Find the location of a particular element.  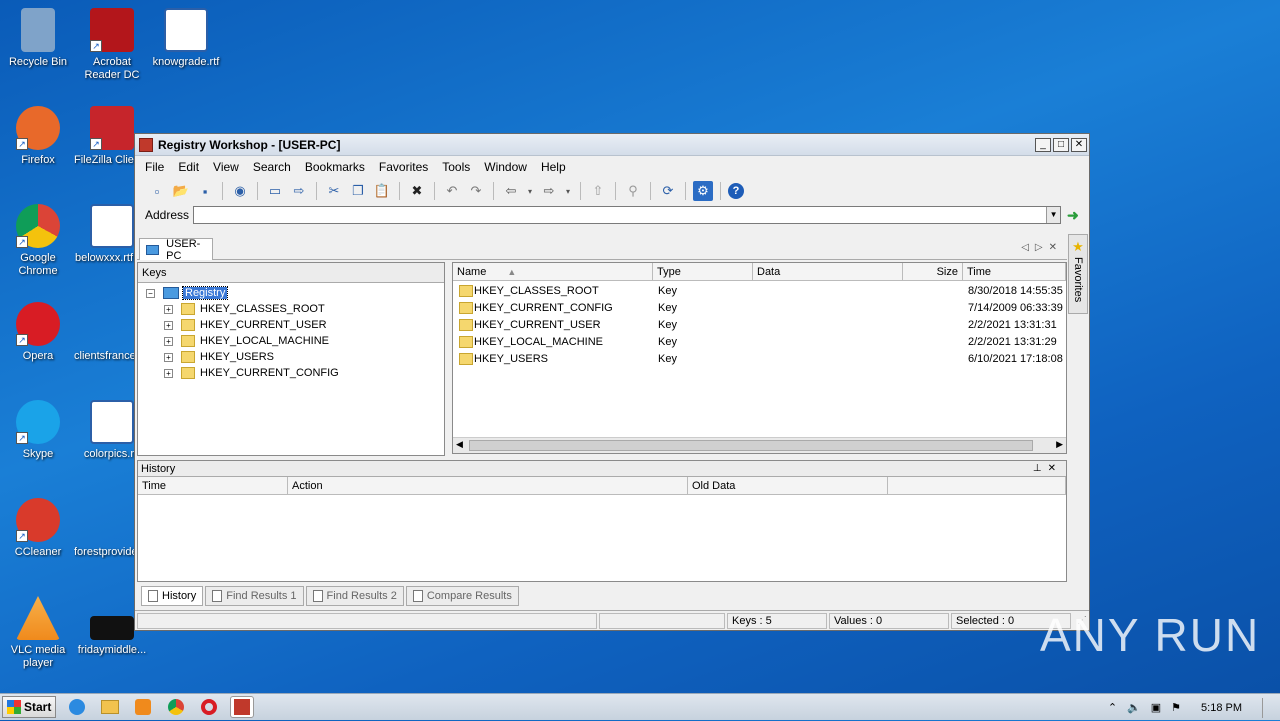

list-row: HKEY_CLASSES_ROOT Key 8/30/2018 14:55:35 is located at coordinates (759, 291).